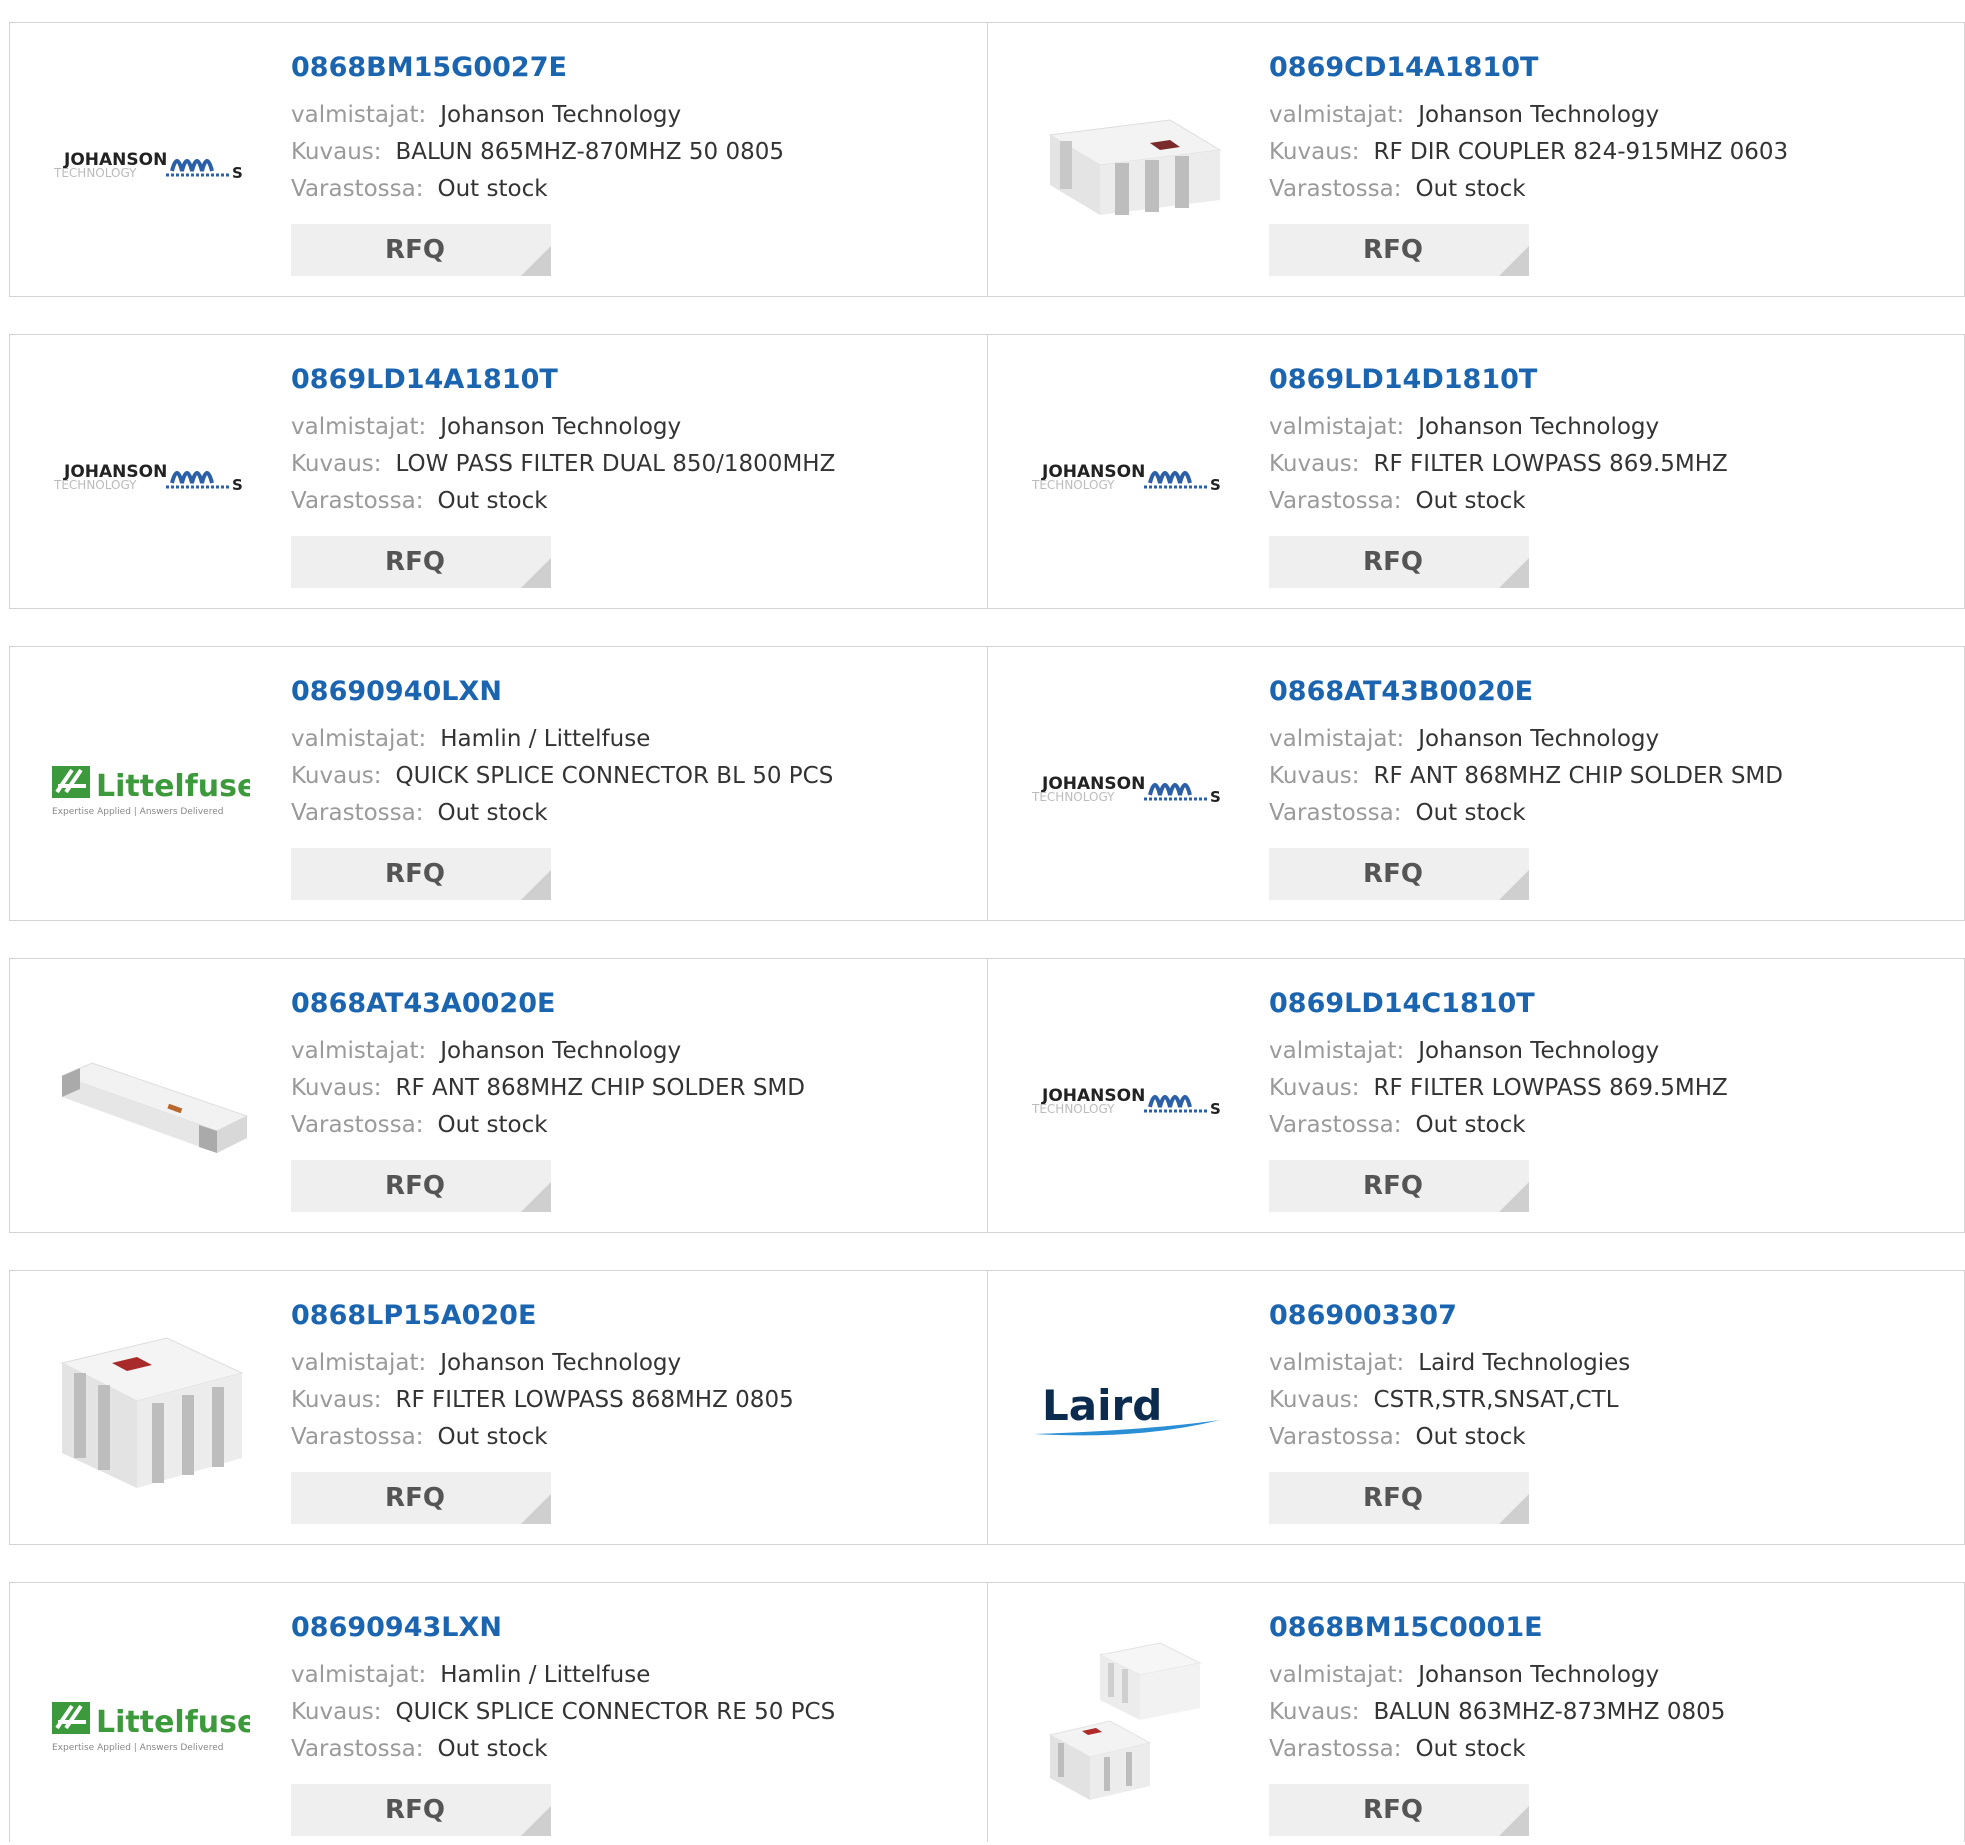 The width and height of the screenshot is (1965, 1845). What do you see at coordinates (1606, 380) in the screenshot?
I see `part-number-link: 0869LD14D1810T` at bounding box center [1606, 380].